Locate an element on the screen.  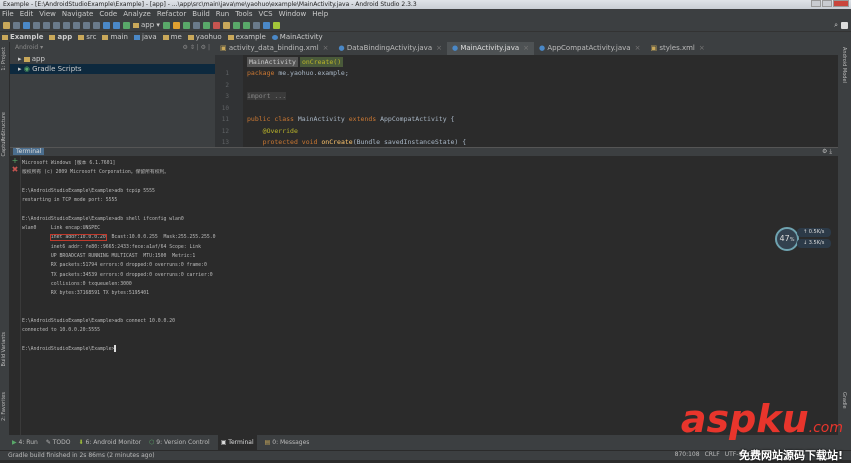
redo-icon is located at coordinates (46, 25).